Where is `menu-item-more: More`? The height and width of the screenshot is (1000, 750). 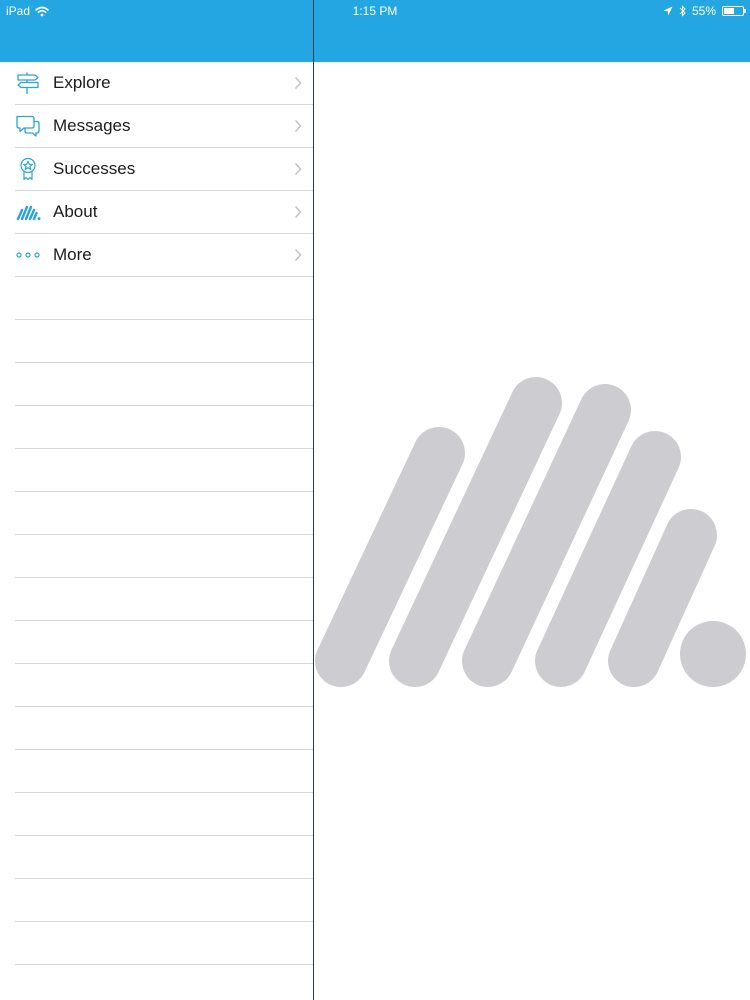
menu-item-more: More is located at coordinates (156, 255).